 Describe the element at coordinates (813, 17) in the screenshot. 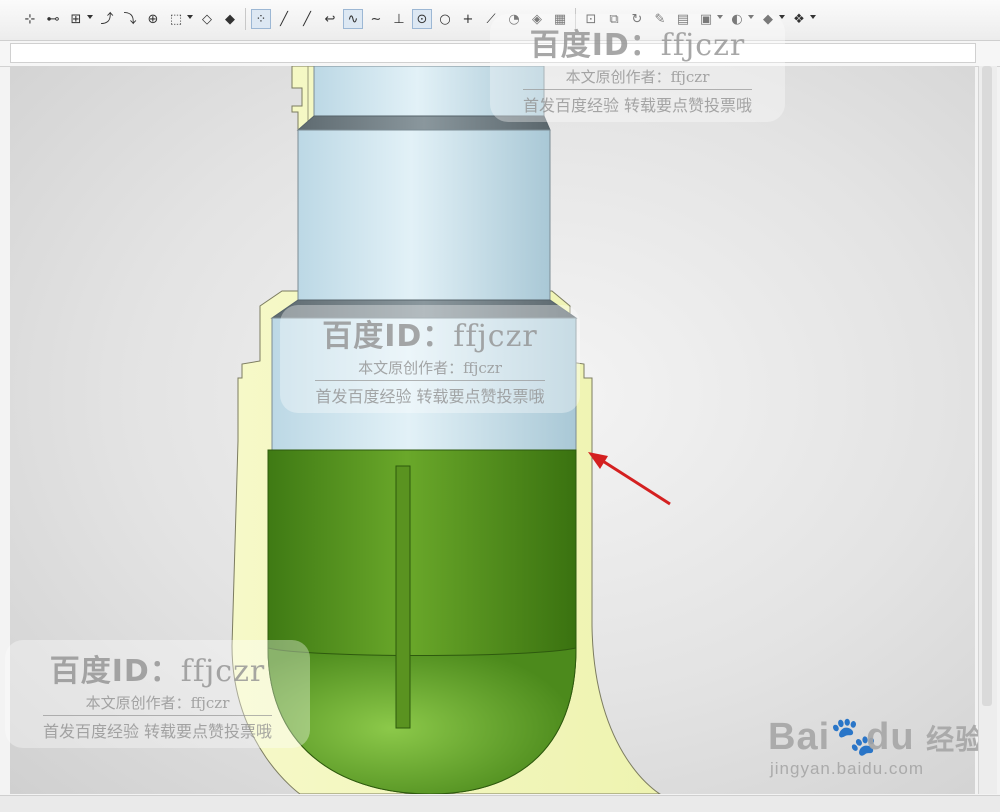

I see `render-style-dropdown-icon` at that location.